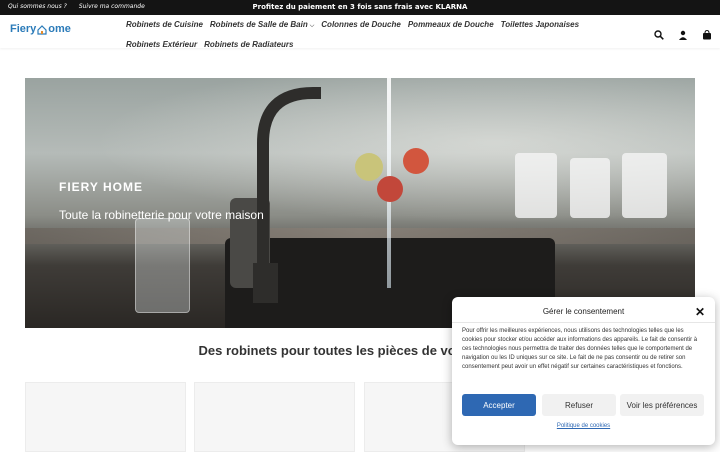  I want to click on site-logo: Fiery ome, so click(40, 29).